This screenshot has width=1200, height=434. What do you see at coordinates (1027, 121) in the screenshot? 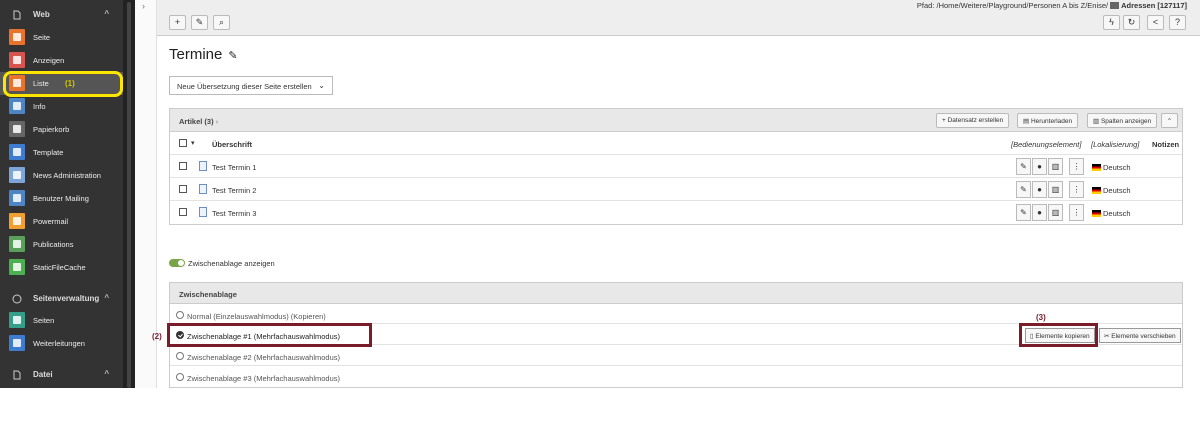
I see `download-icon: ▤` at bounding box center [1027, 121].